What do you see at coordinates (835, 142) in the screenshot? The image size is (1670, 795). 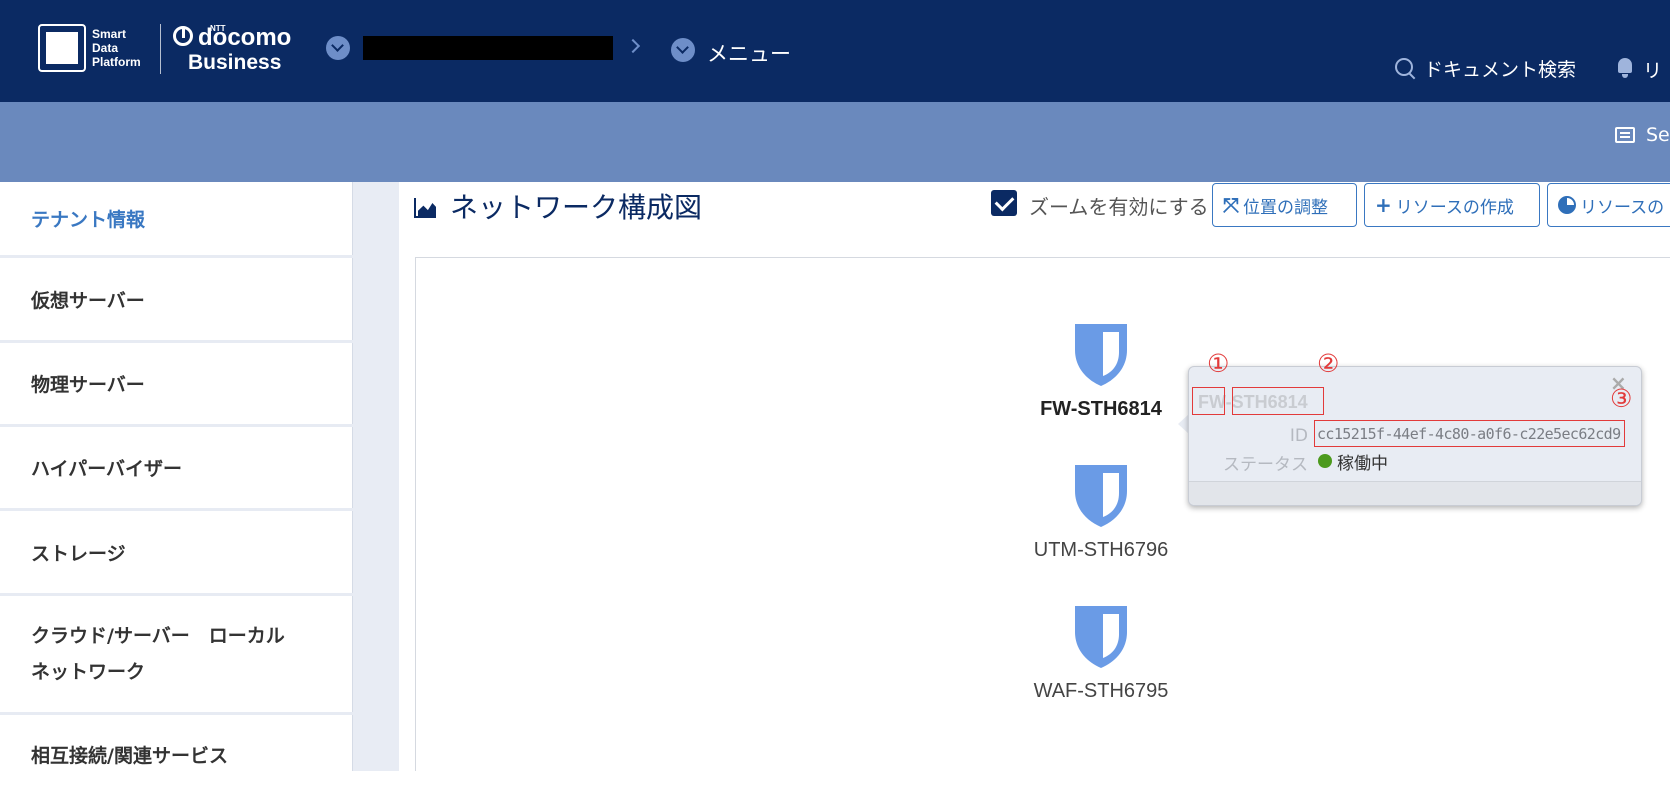 I see `sub-header-band` at bounding box center [835, 142].